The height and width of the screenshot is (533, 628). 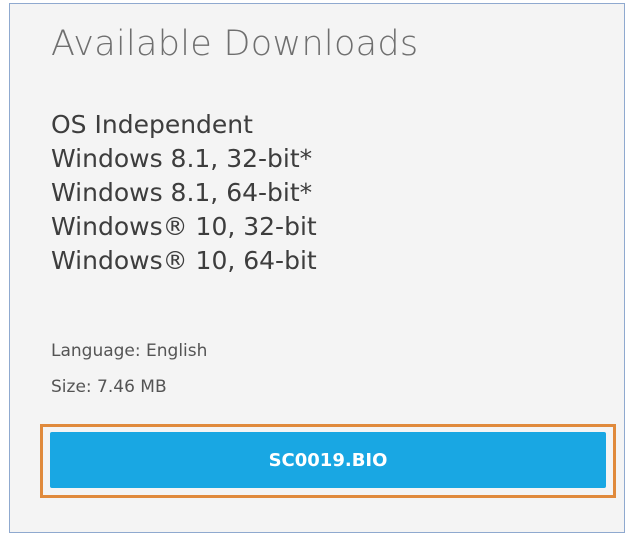 I want to click on os-item: Windows® 10, 32-bit, so click(x=184, y=226).